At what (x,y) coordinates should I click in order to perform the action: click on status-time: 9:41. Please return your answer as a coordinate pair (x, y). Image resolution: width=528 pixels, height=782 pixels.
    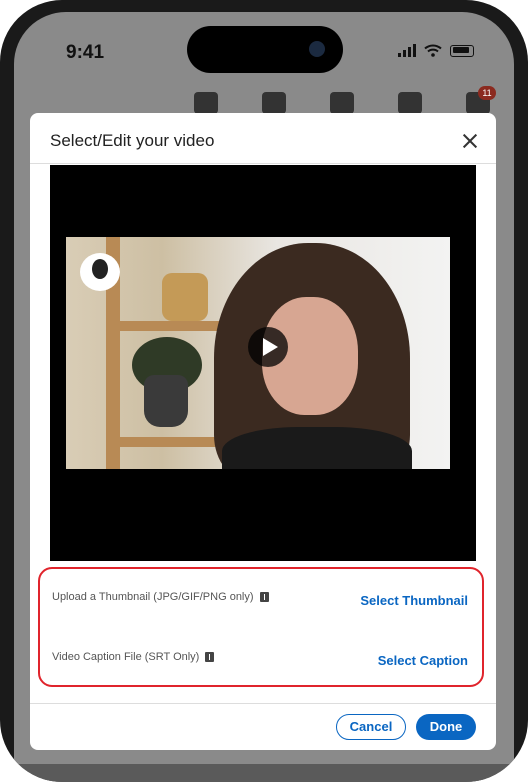
    Looking at the image, I should click on (85, 52).